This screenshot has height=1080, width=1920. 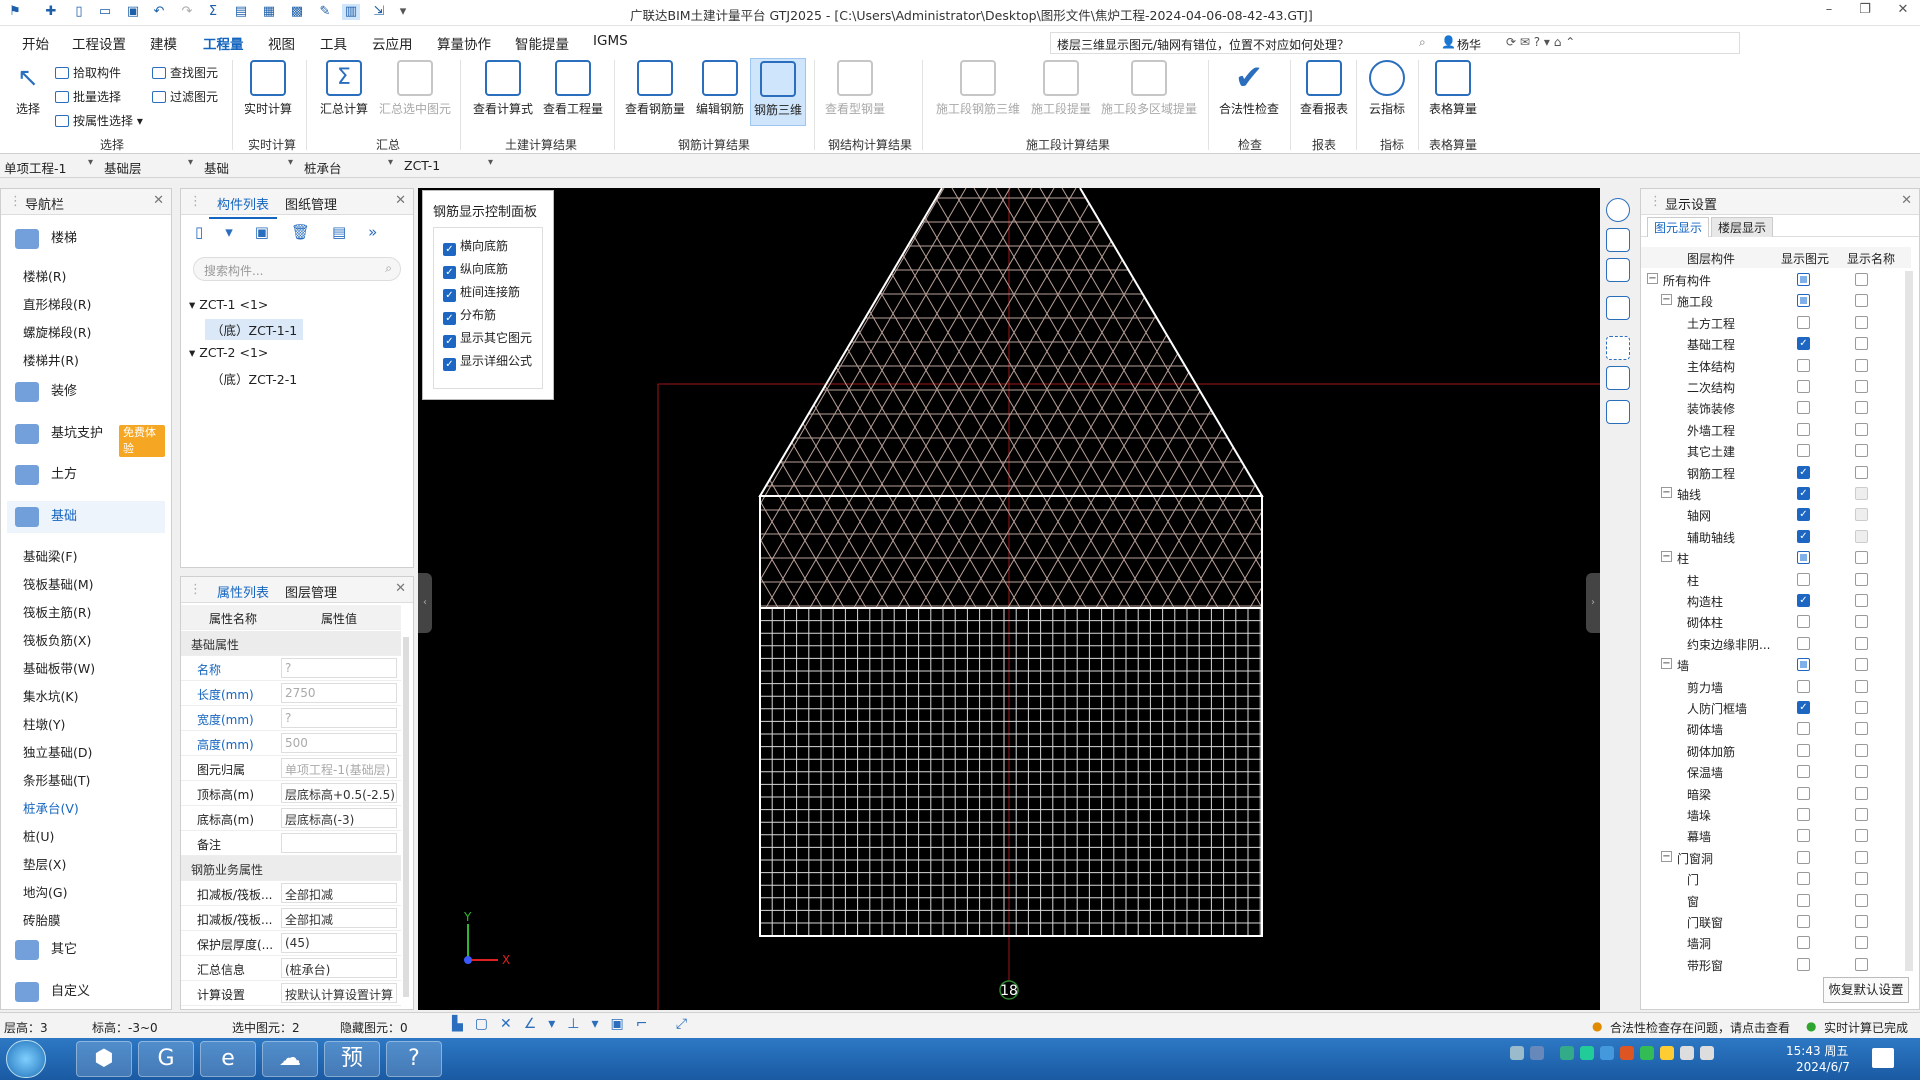 What do you see at coordinates (414, 1059) in the screenshot?
I see `taskbar-help-icon: ?` at bounding box center [414, 1059].